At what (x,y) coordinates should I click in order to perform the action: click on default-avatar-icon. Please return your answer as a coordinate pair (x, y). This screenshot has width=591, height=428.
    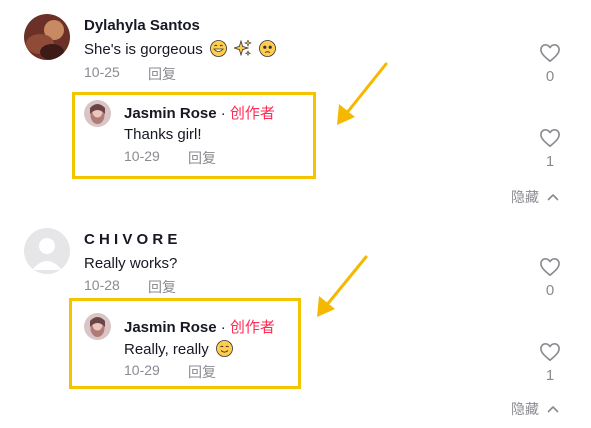
    Looking at the image, I should click on (47, 251).